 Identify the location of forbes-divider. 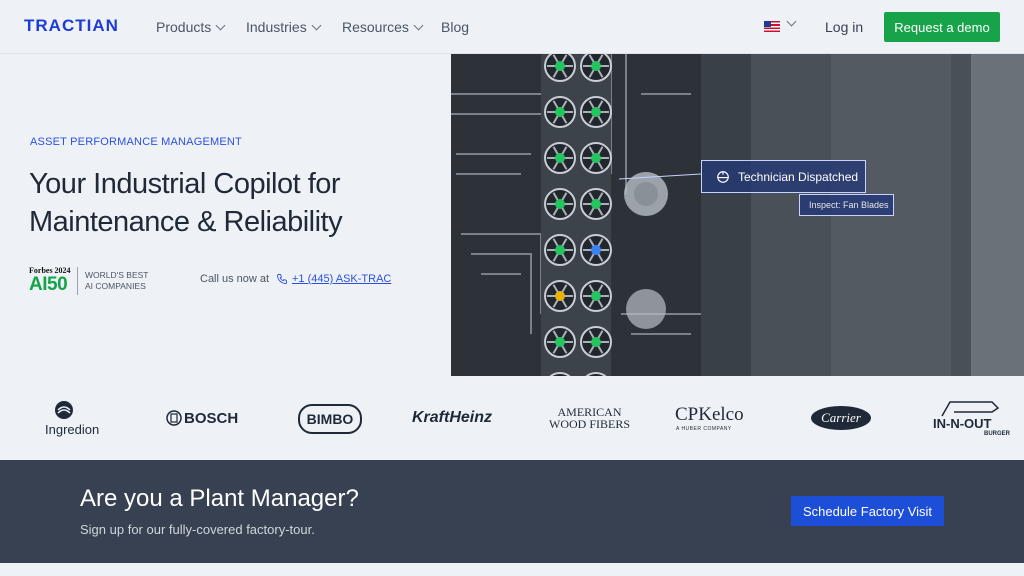
(77, 281).